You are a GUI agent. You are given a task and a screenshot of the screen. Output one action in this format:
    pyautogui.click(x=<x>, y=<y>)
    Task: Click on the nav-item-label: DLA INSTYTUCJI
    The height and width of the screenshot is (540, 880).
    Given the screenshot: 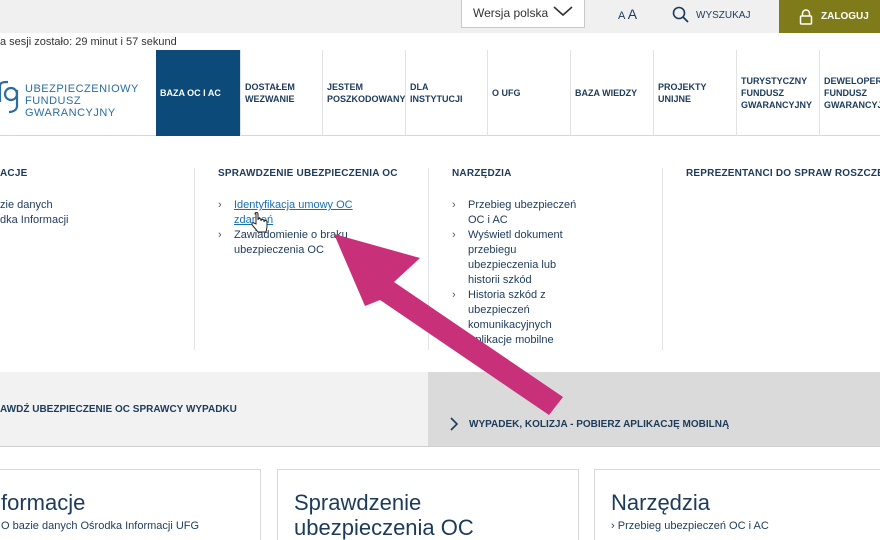 What is the action you would take?
    pyautogui.click(x=436, y=93)
    